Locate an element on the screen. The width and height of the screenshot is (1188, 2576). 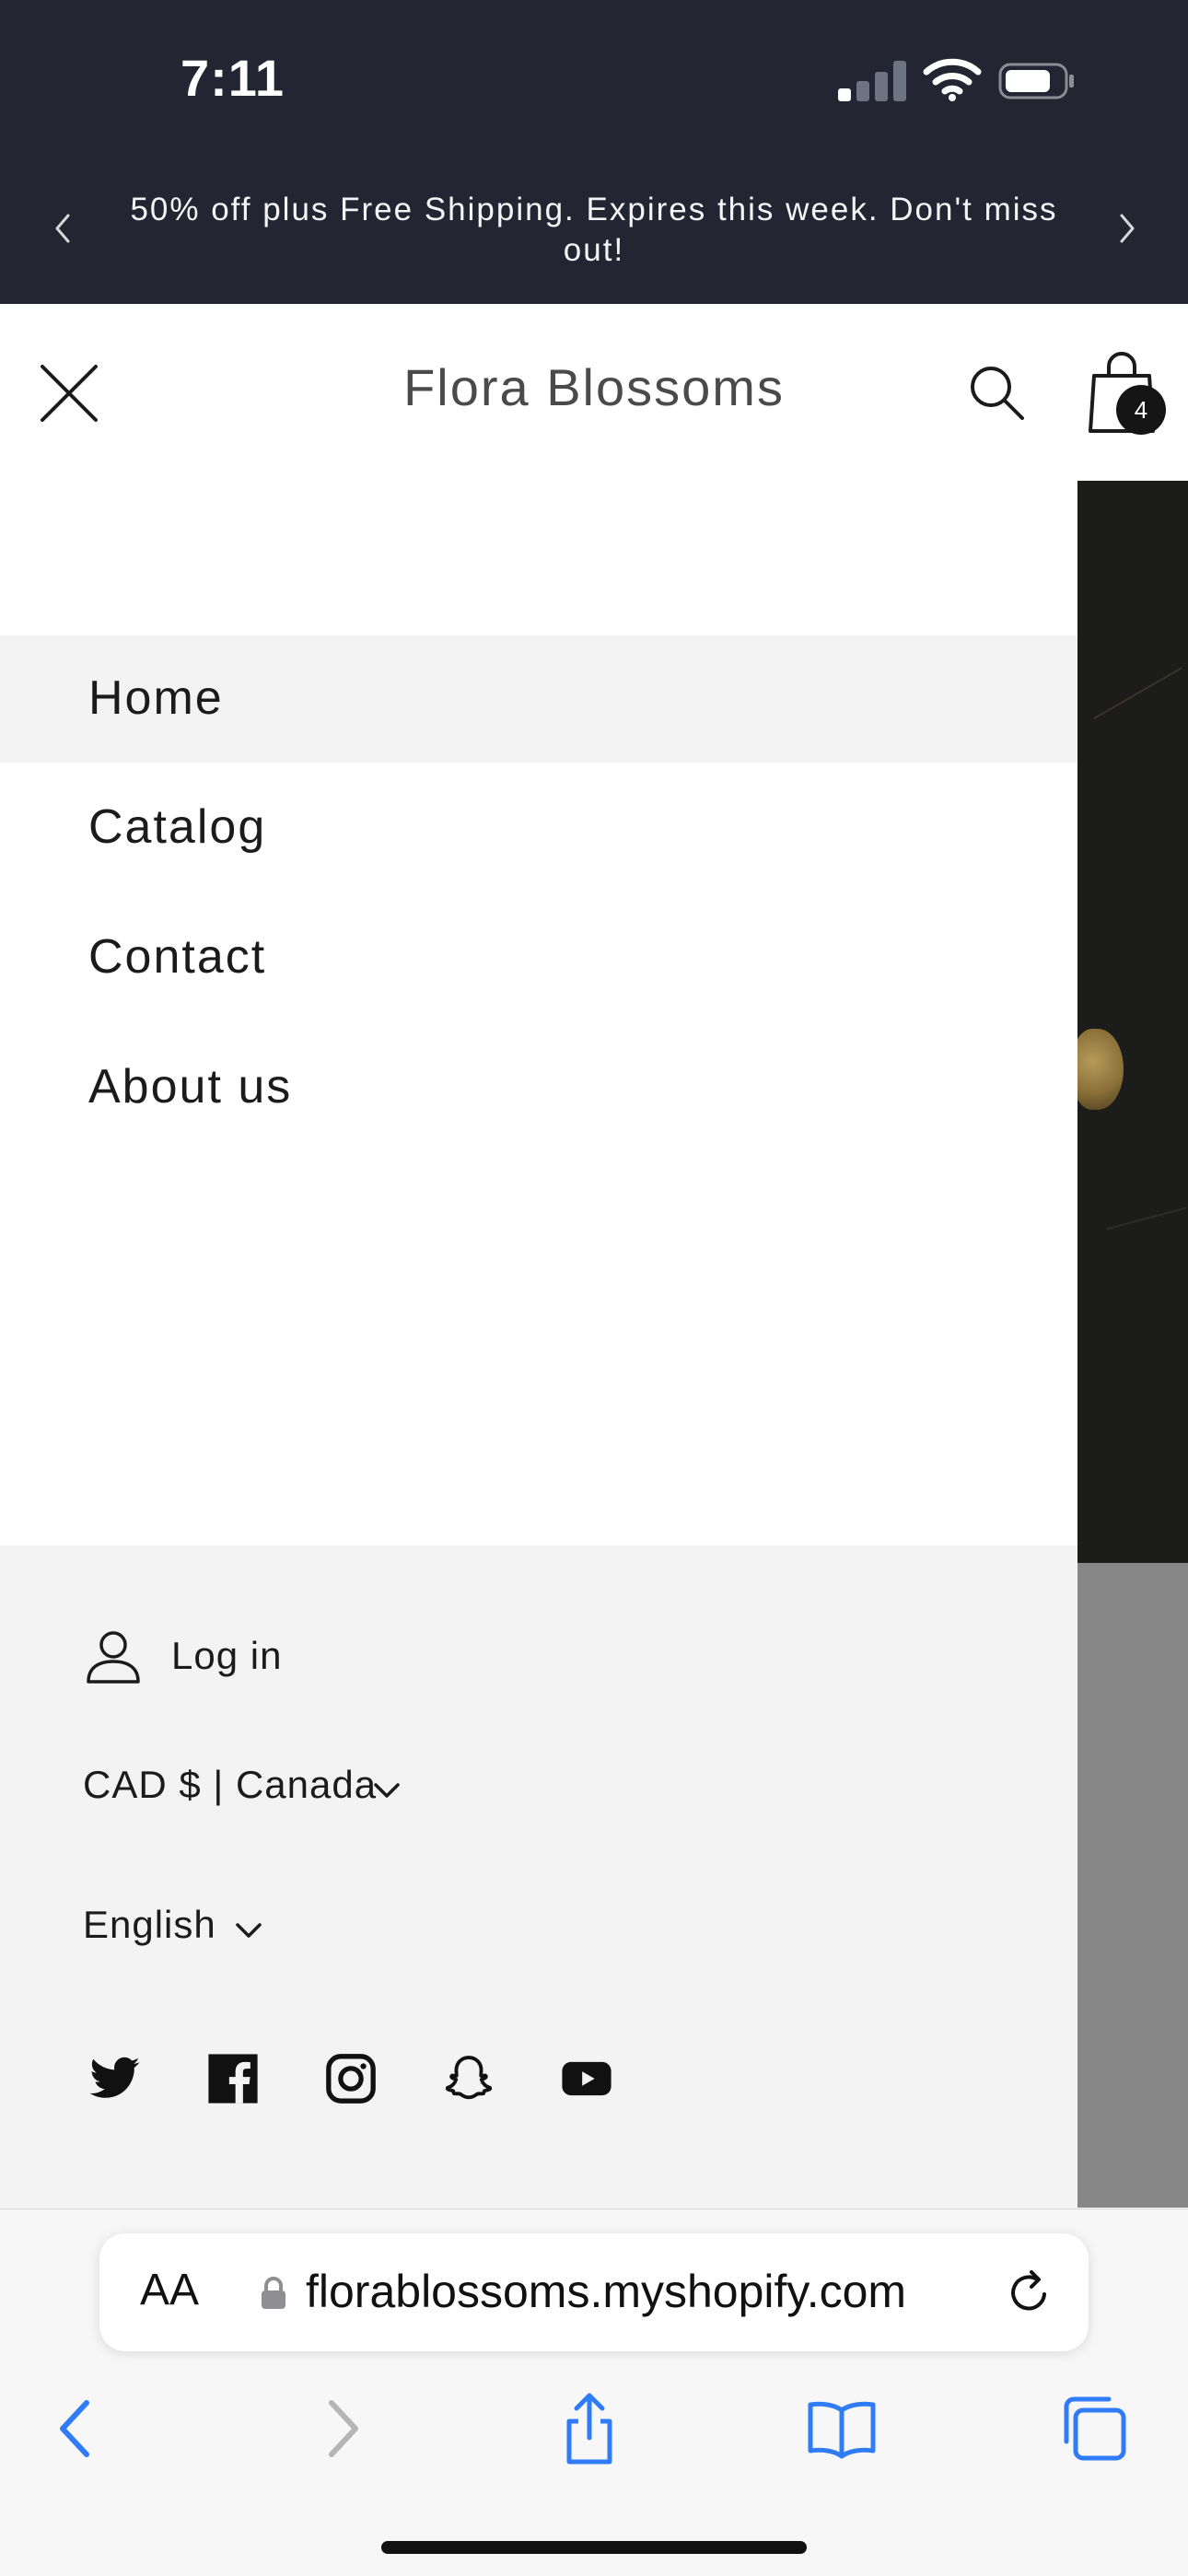
site-header: Flora Blossoms 4 is located at coordinates (594, 390).